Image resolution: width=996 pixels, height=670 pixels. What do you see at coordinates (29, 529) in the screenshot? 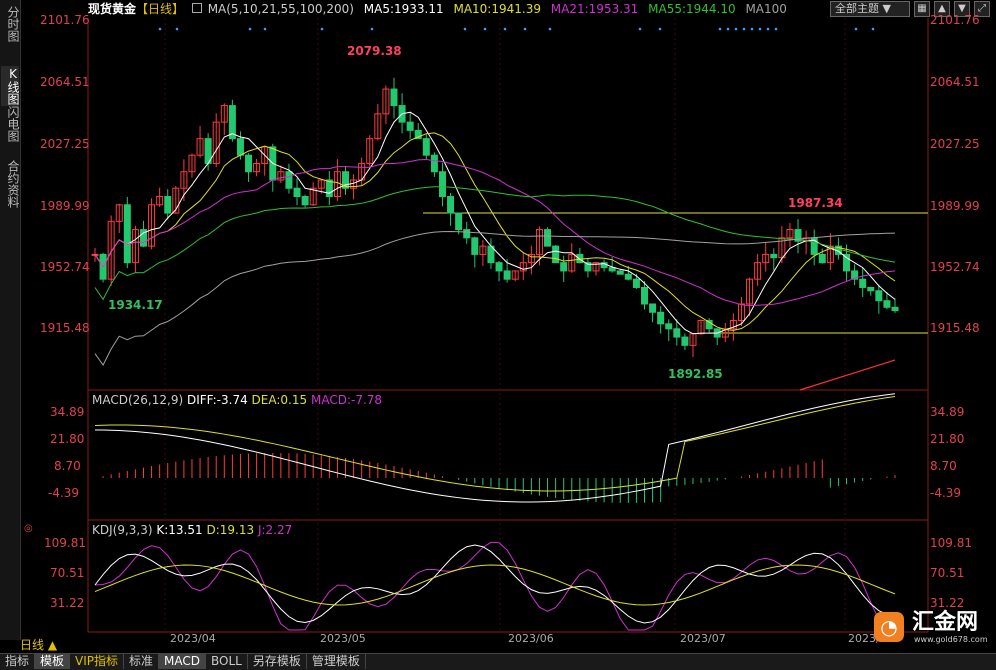
I see `kdj-settings-icon: ◎` at bounding box center [29, 529].